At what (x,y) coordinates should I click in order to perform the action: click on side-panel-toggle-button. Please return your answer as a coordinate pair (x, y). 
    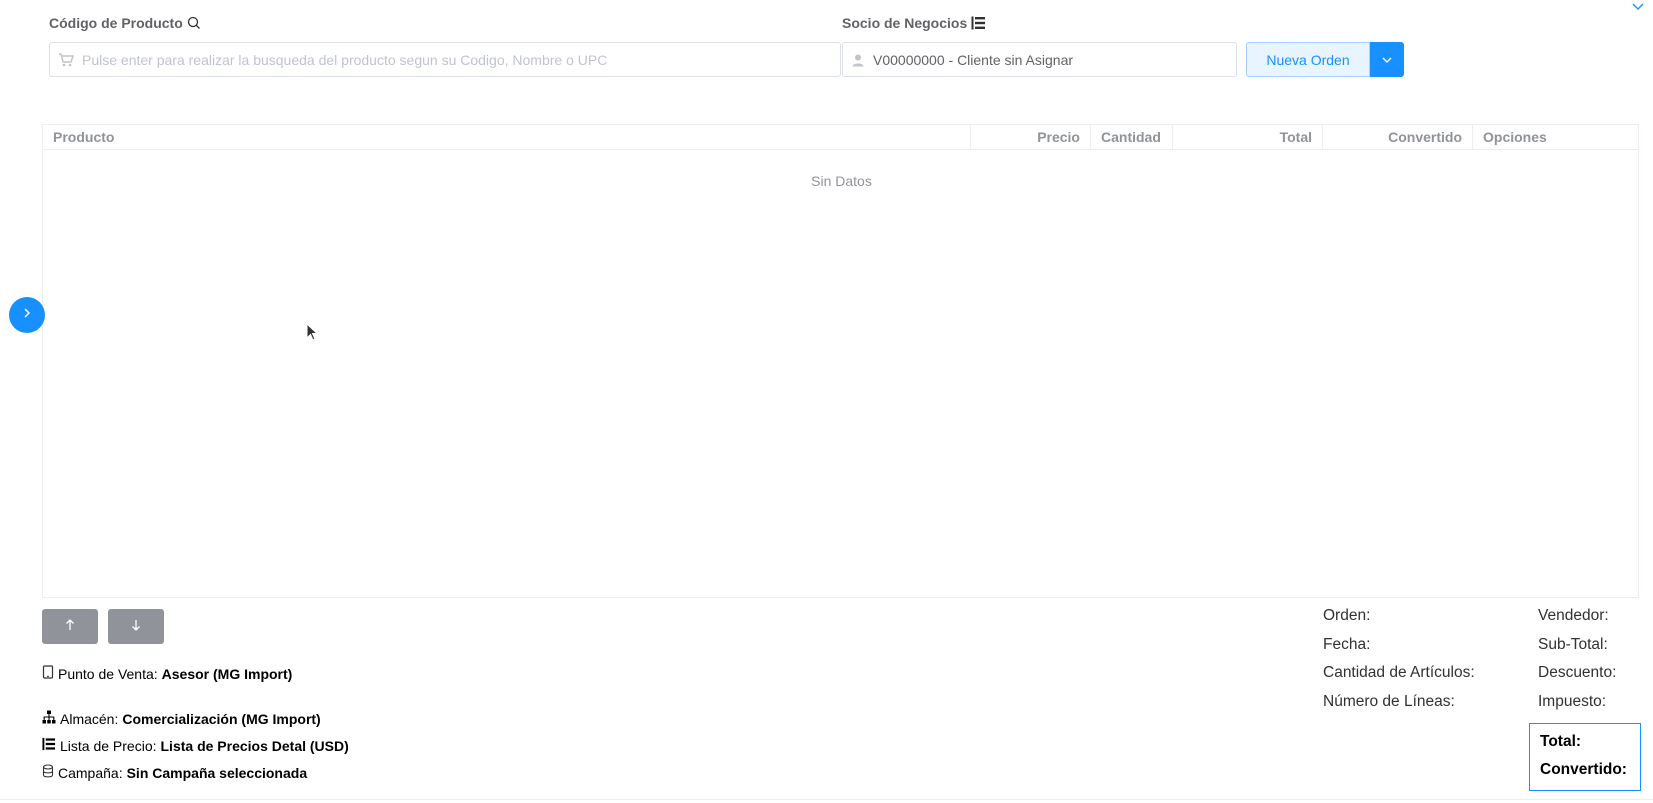
    Looking at the image, I should click on (27, 315).